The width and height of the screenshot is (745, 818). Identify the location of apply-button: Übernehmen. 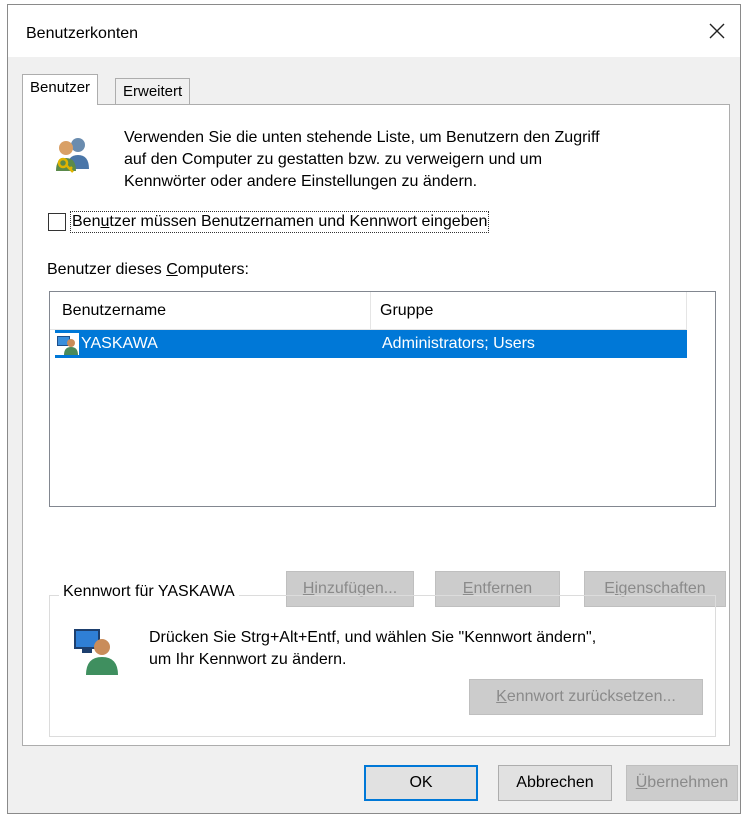
(682, 783).